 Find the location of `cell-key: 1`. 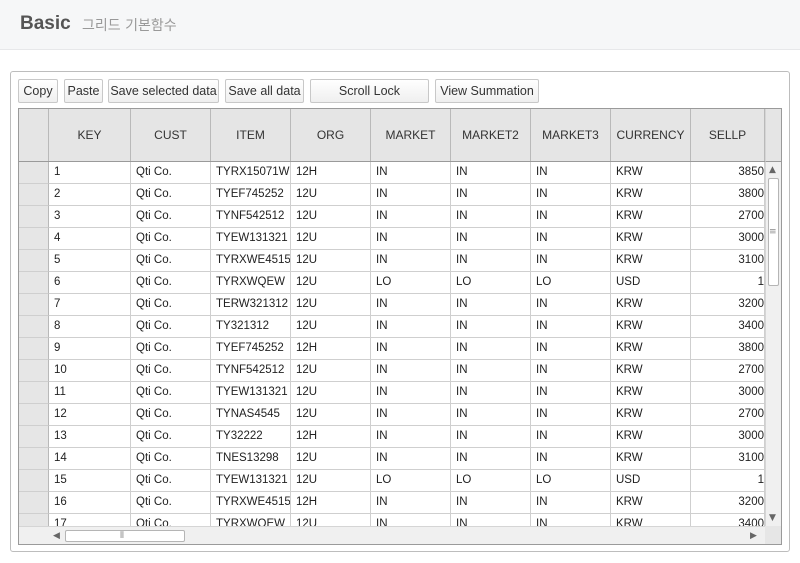

cell-key: 1 is located at coordinates (90, 173).